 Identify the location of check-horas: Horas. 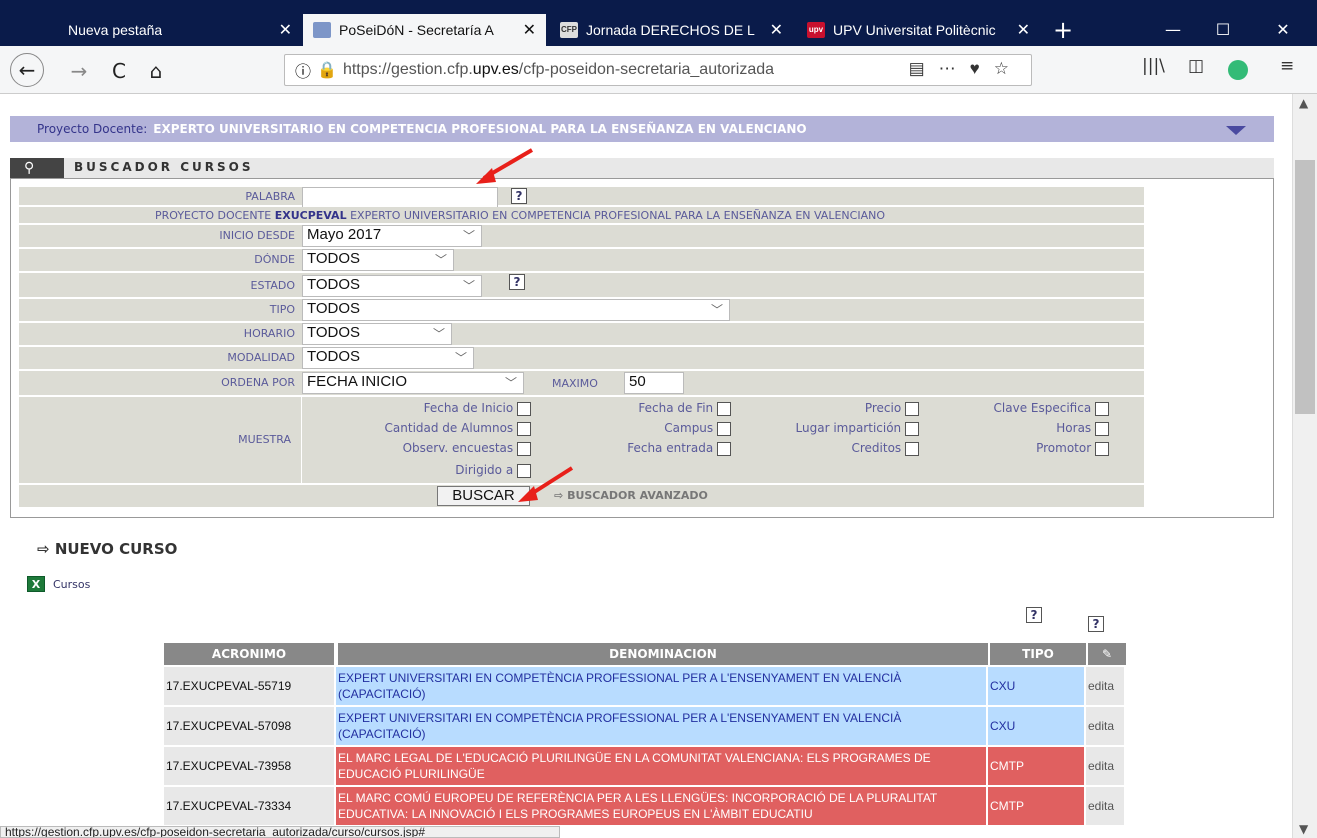
(1004, 428).